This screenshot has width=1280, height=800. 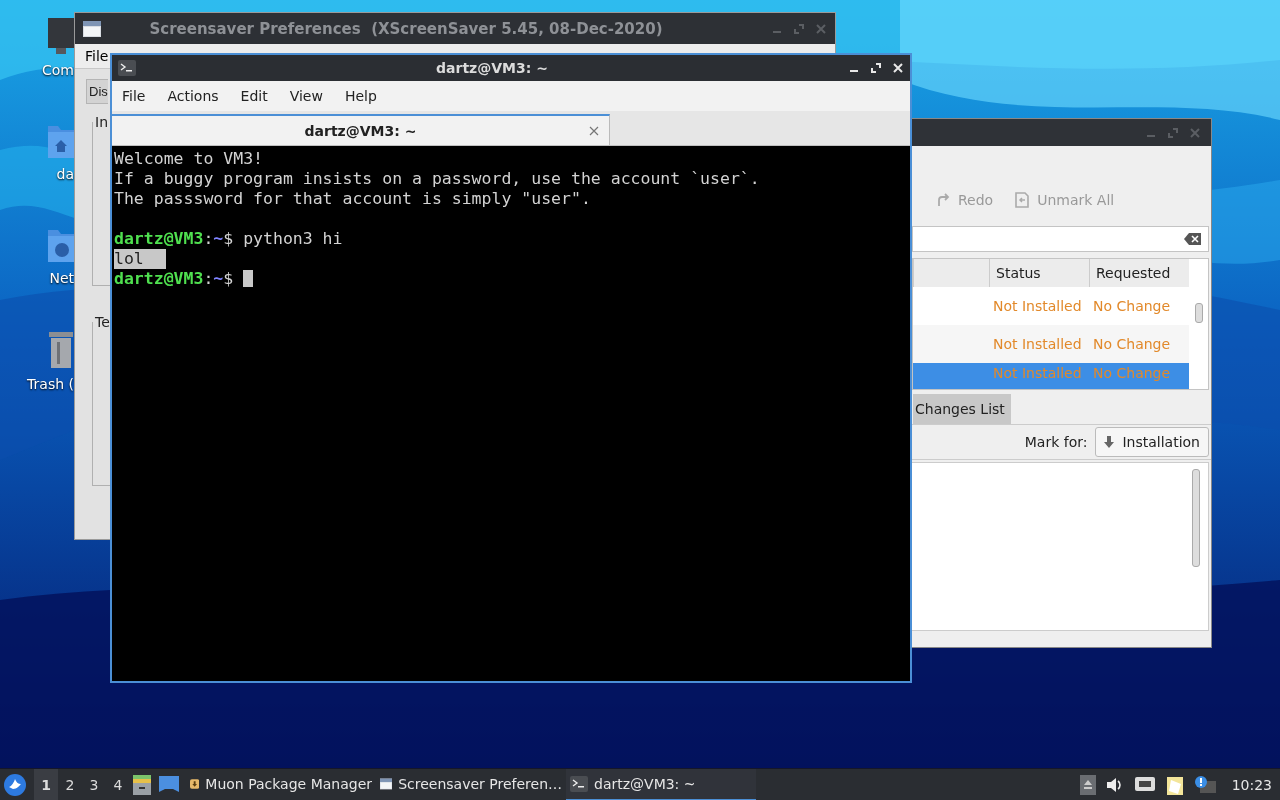 What do you see at coordinates (46, 784) in the screenshot?
I see `workspace-button: 1` at bounding box center [46, 784].